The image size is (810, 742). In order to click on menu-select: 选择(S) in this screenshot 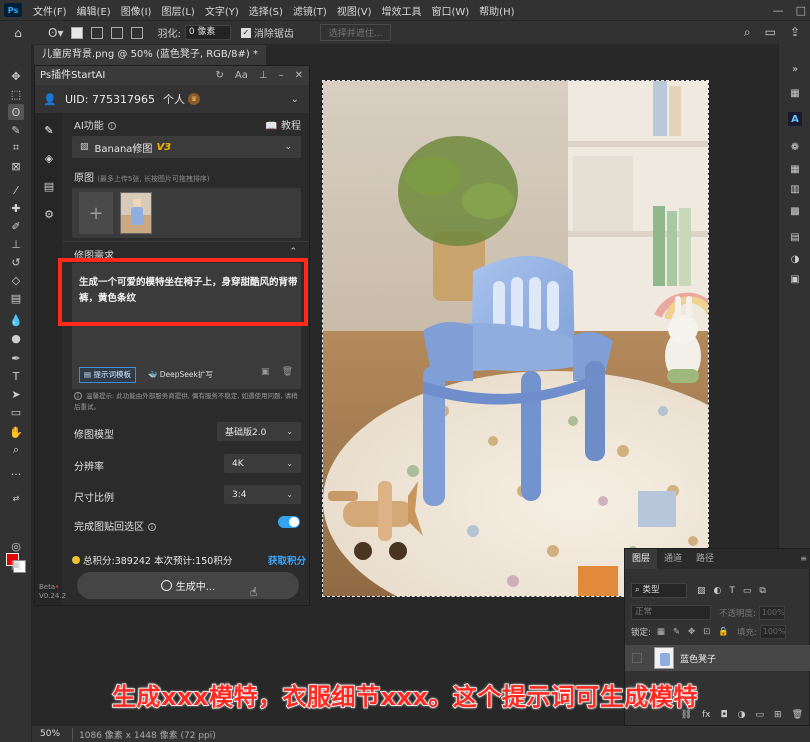, I will do `click(266, 10)`.